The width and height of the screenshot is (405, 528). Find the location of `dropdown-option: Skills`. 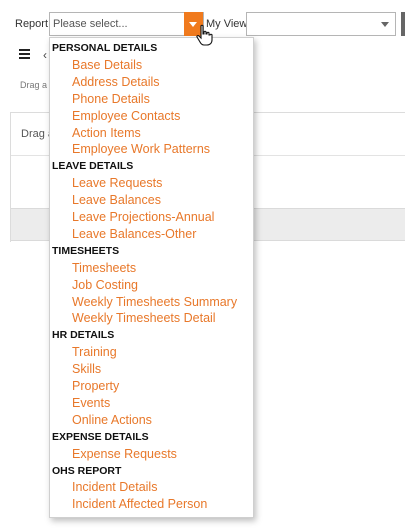

dropdown-option: Skills is located at coordinates (86, 369).